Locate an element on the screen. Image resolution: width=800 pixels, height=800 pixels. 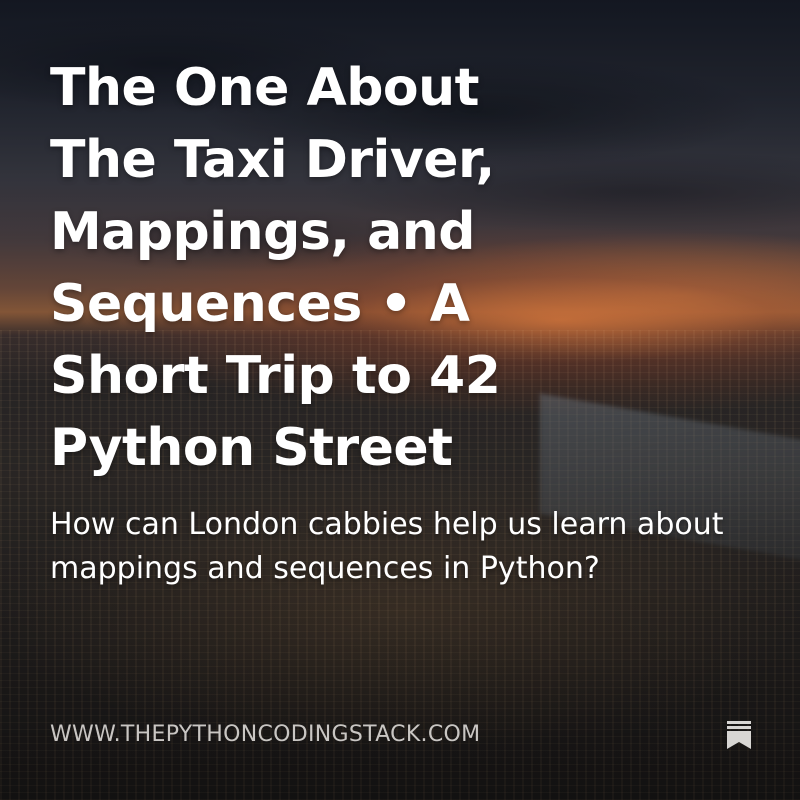
bookmark-icon-middle-bar is located at coordinates (739, 727).